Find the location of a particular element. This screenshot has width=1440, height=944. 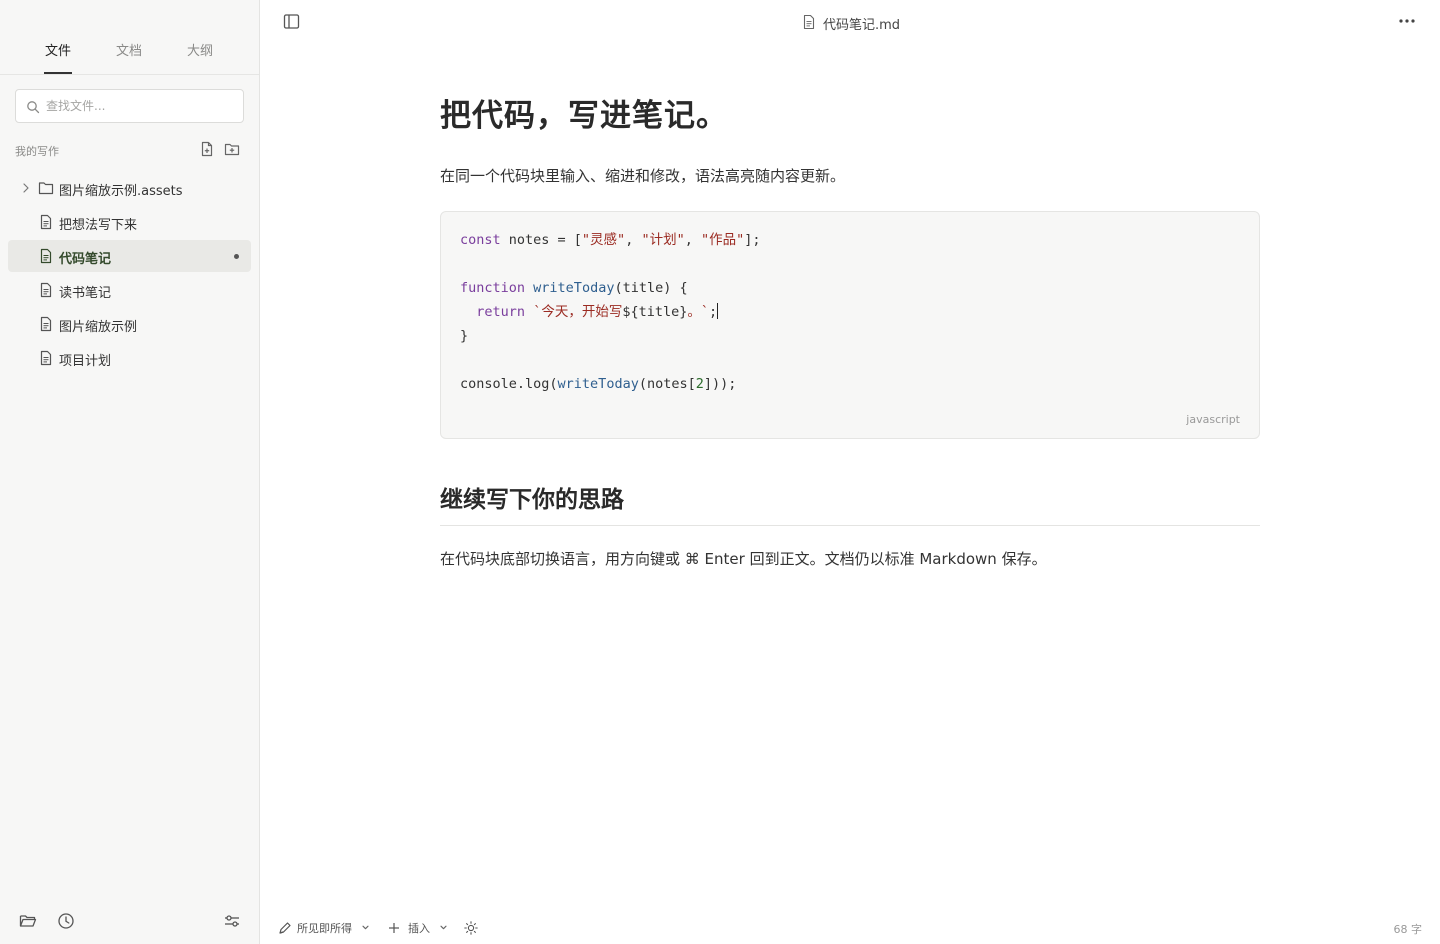

chevron-right-icon is located at coordinates (26, 188).